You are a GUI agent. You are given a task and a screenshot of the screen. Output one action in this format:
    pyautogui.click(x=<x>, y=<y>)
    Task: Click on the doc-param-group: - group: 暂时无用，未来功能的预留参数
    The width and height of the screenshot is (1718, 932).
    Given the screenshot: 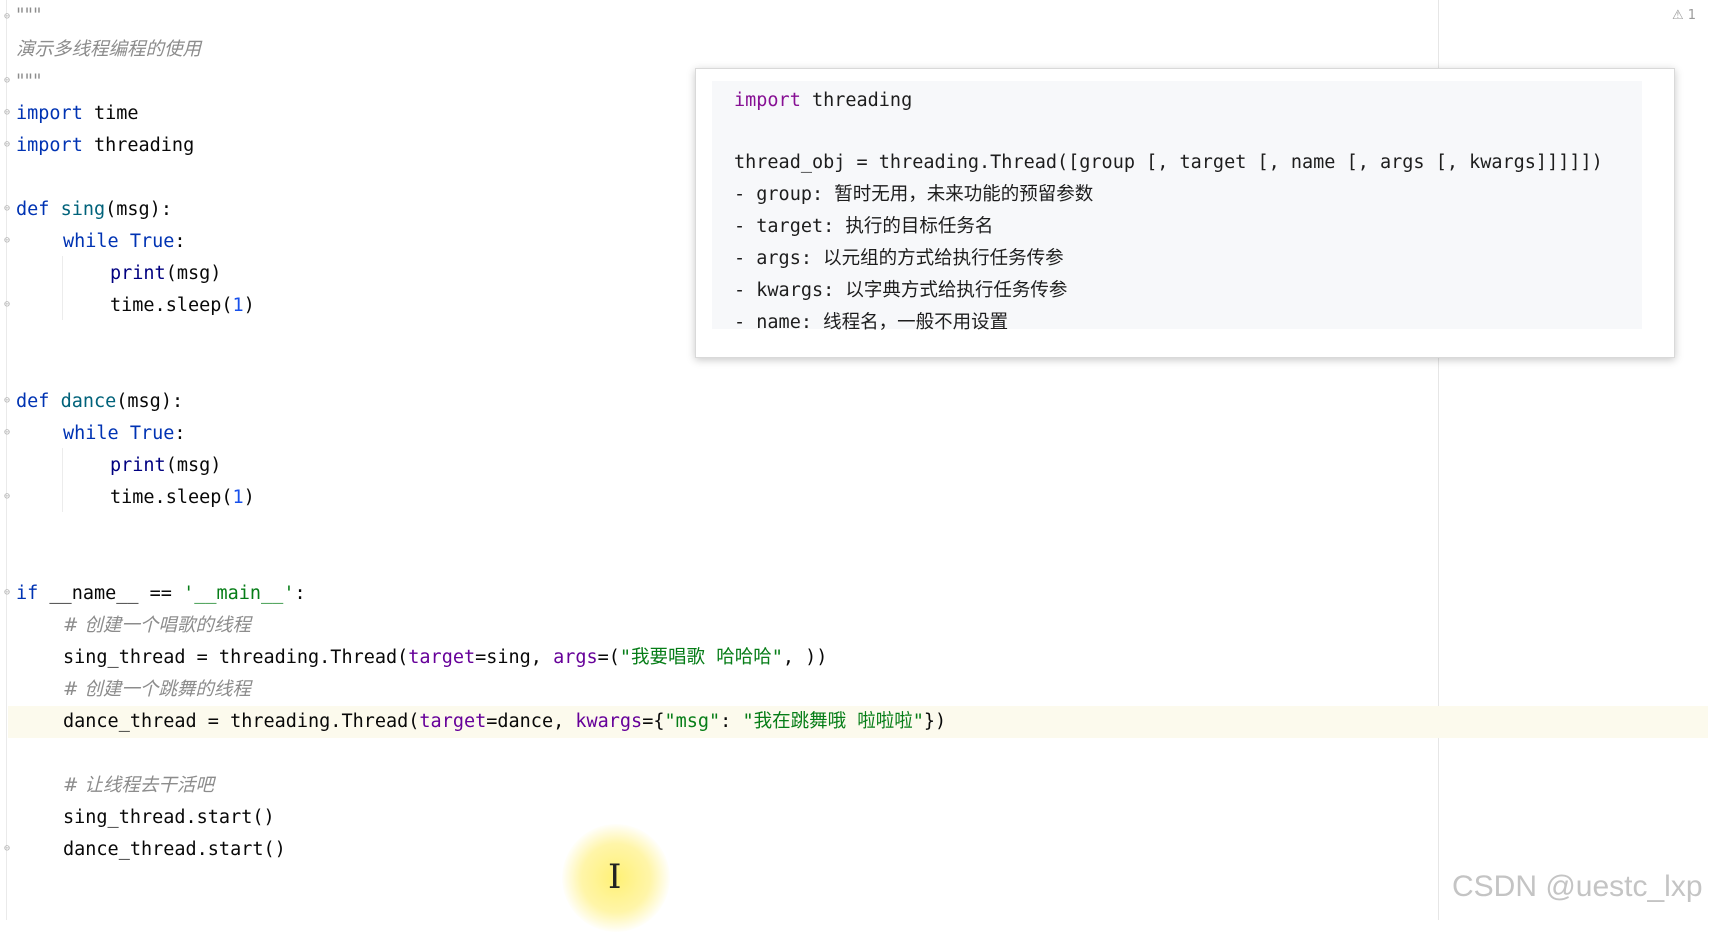 What is the action you would take?
    pyautogui.click(x=914, y=194)
    